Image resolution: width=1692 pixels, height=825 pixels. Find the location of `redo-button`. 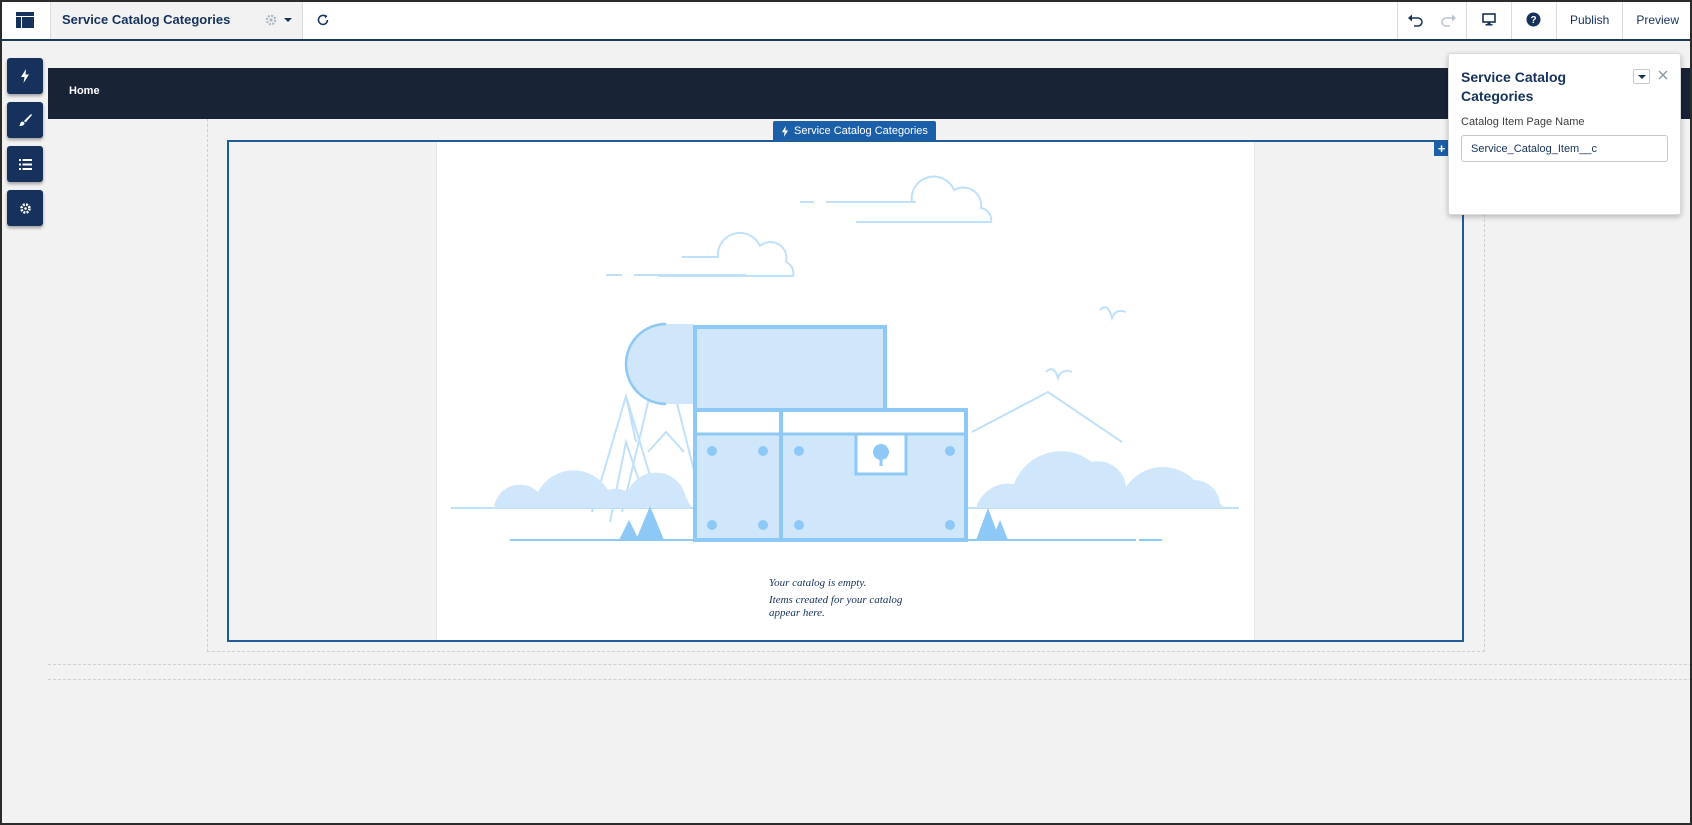

redo-button is located at coordinates (1449, 19).